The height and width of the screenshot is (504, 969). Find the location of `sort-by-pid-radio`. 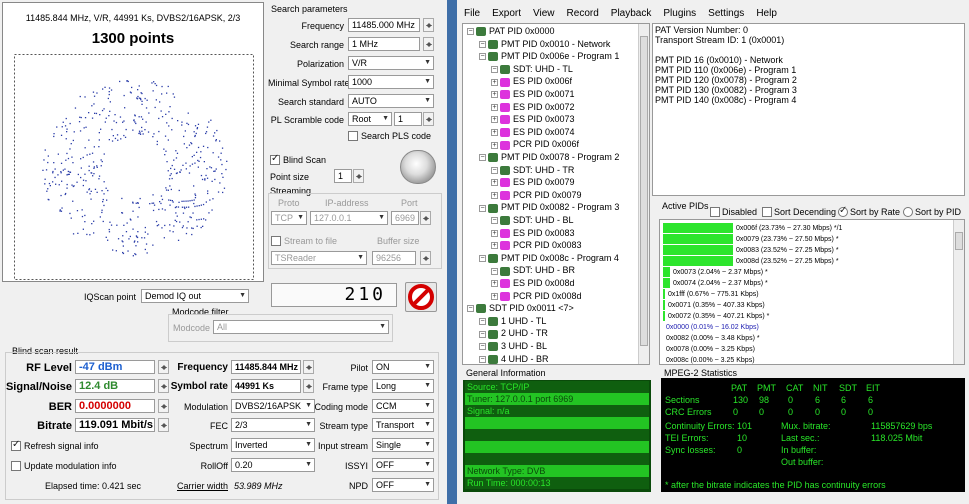

sort-by-pid-radio is located at coordinates (908, 212).